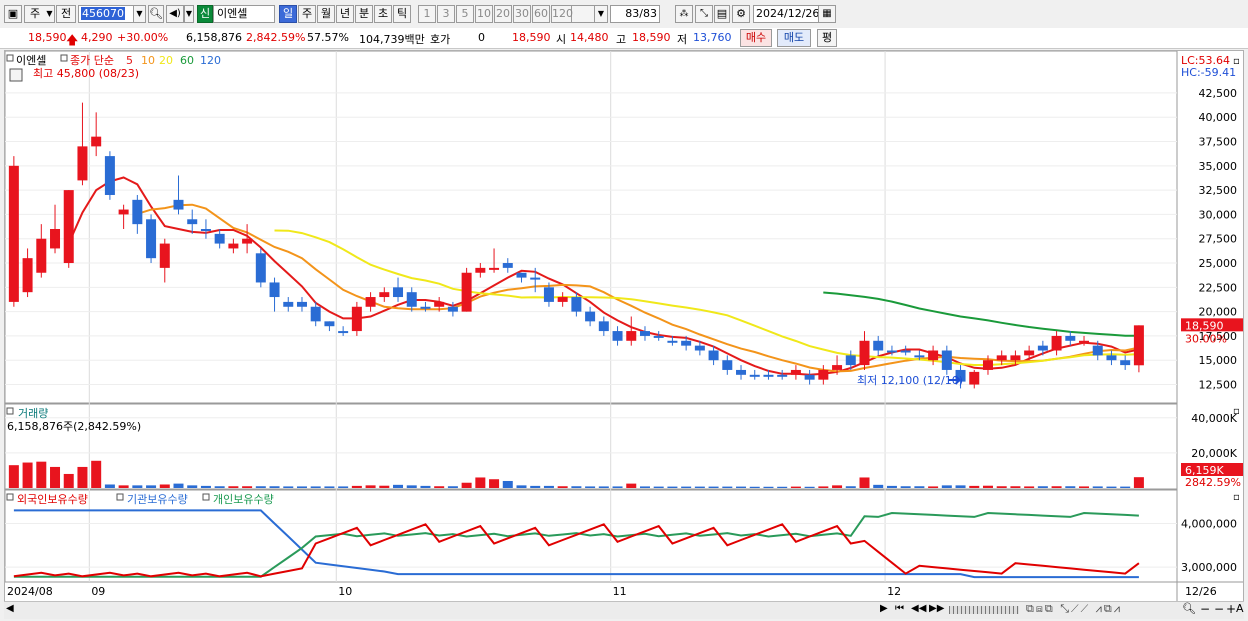 This screenshot has width=1248, height=621. What do you see at coordinates (288, 14) in the screenshot?
I see `tab-0: 일` at bounding box center [288, 14].